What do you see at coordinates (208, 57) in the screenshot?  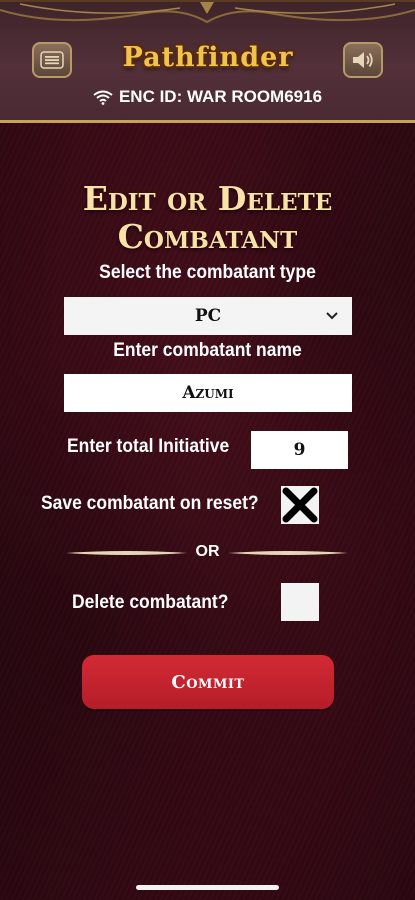 I see `pathfinder-logo: Pathfinder` at bounding box center [208, 57].